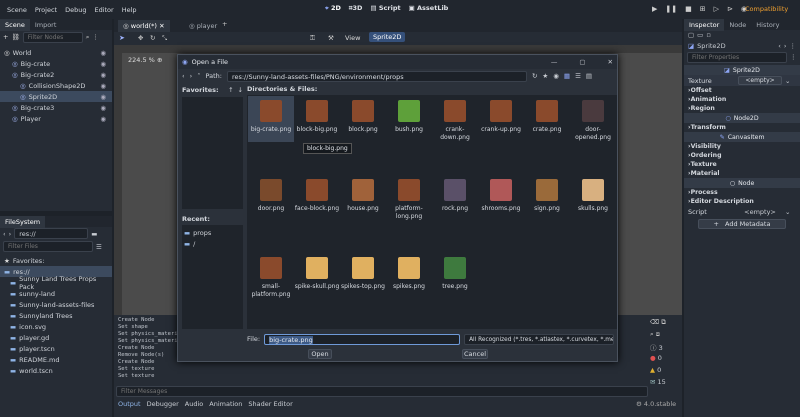 This screenshot has width=800, height=417. I want to click on scale-tool-icon: ⤡, so click(164, 38).